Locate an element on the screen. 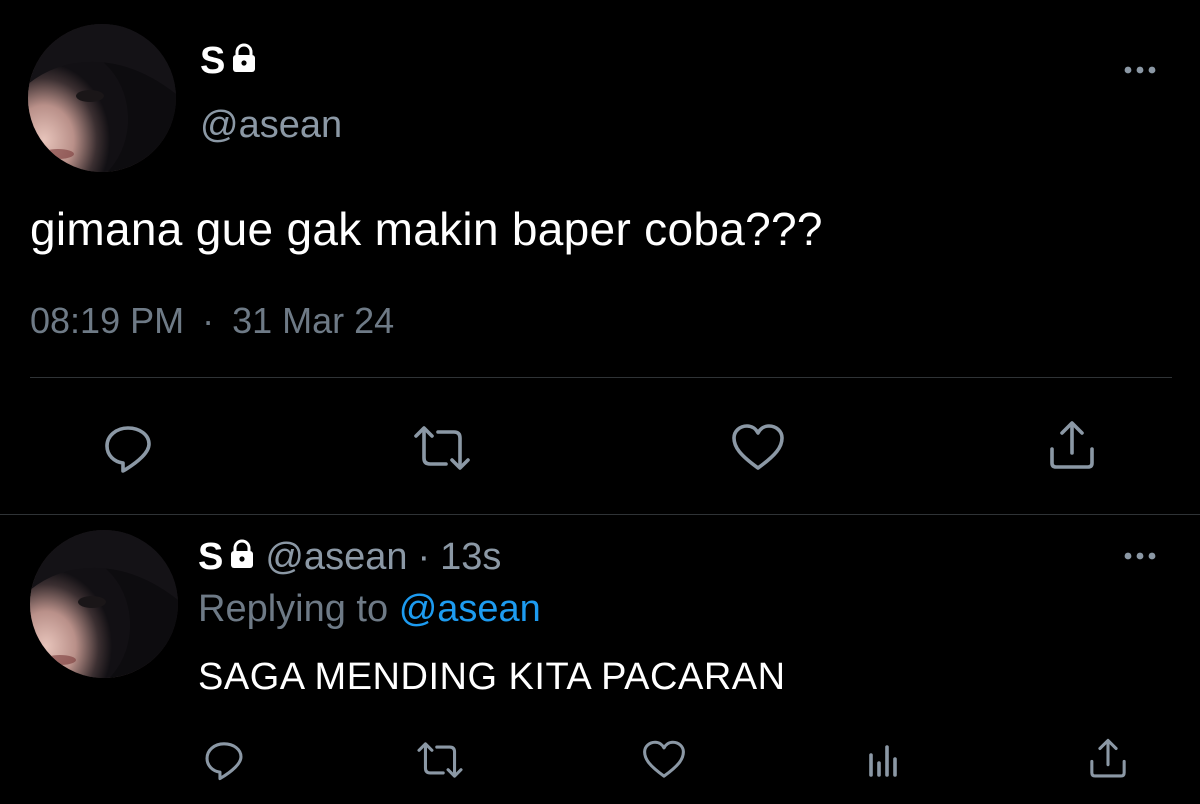 The image size is (1200, 804). author-name-row: S is located at coordinates (228, 61).